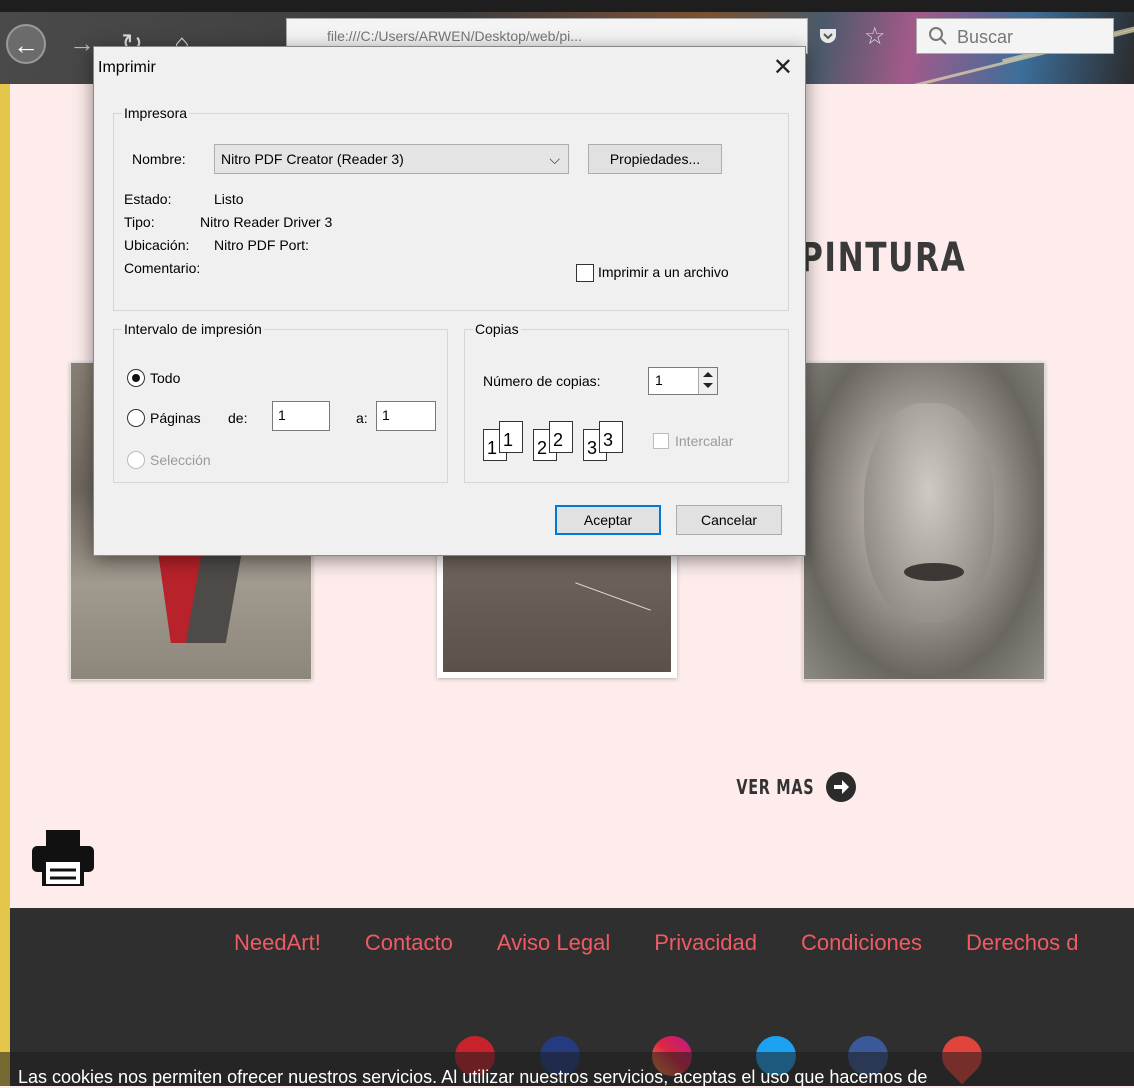 Image resolution: width=1134 pixels, height=1088 pixels. I want to click on copies-stepper: 1, so click(683, 381).